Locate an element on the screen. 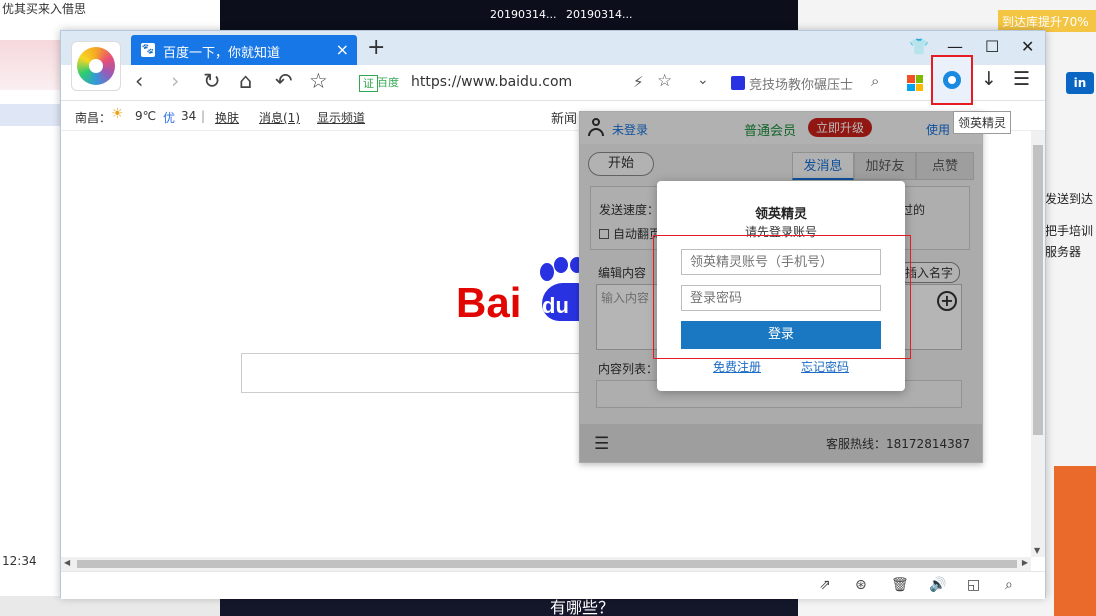 Image resolution: width=1096 pixels, height=616 pixels. minimize-button: — is located at coordinates (955, 46).